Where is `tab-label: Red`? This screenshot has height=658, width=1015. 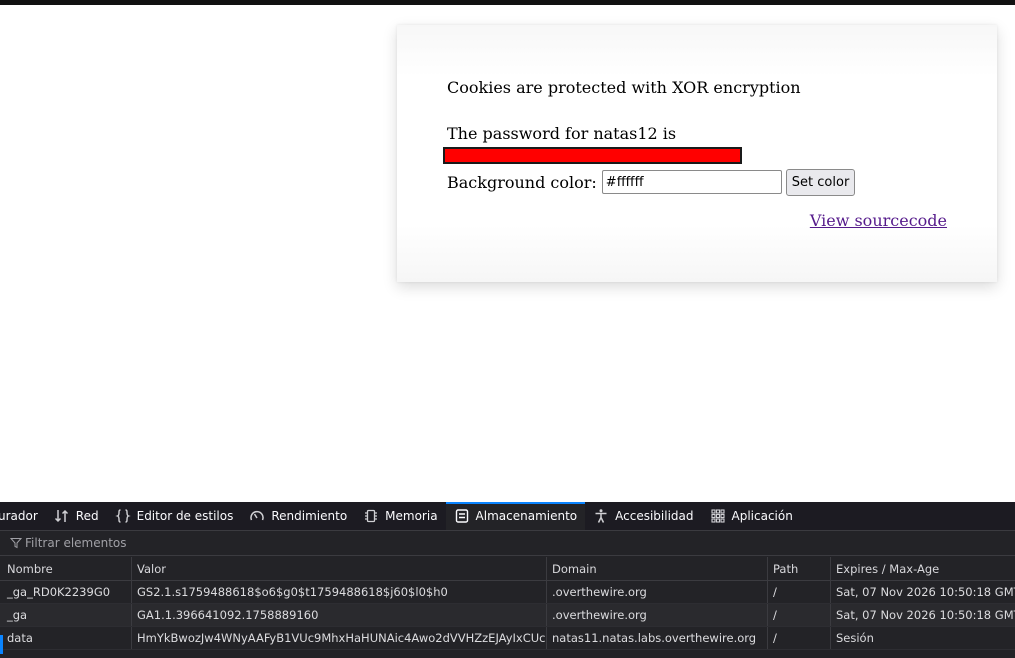 tab-label: Red is located at coordinates (87, 516).